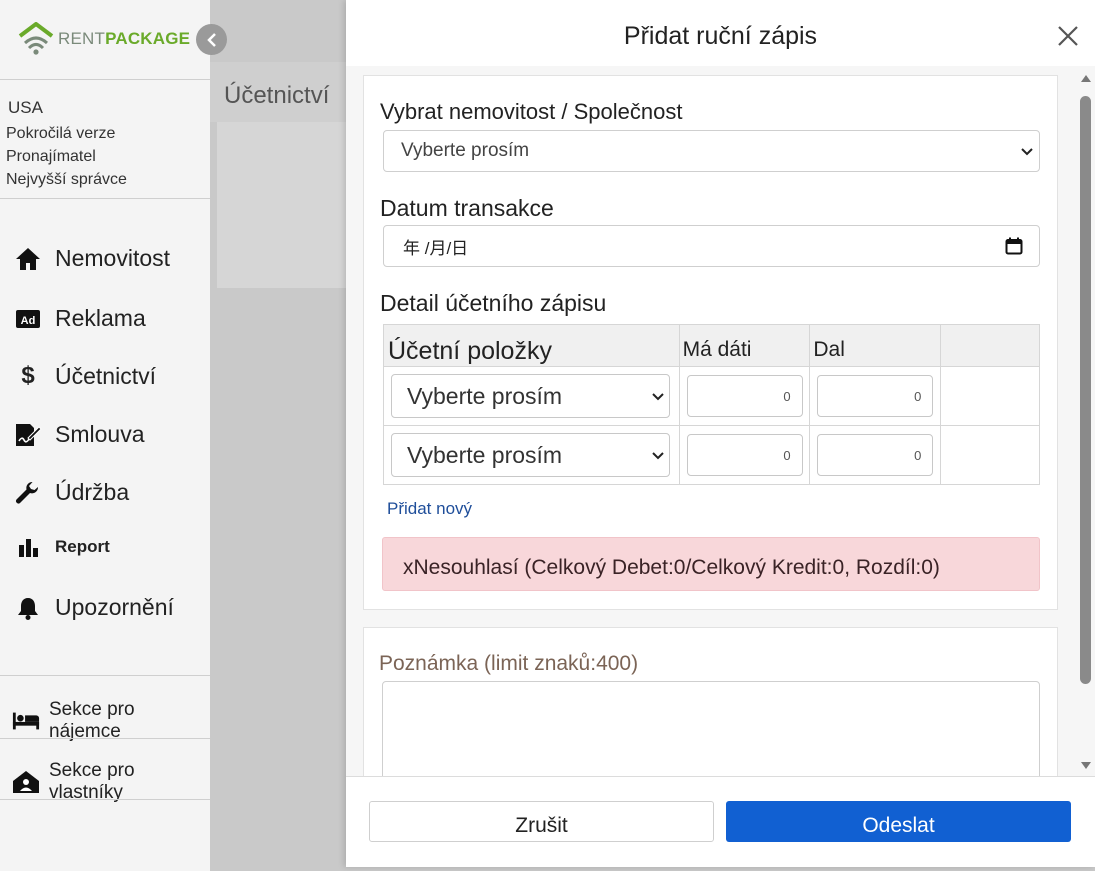  I want to click on table-header-row: Účetní položky Má dáti Dal, so click(711, 345).